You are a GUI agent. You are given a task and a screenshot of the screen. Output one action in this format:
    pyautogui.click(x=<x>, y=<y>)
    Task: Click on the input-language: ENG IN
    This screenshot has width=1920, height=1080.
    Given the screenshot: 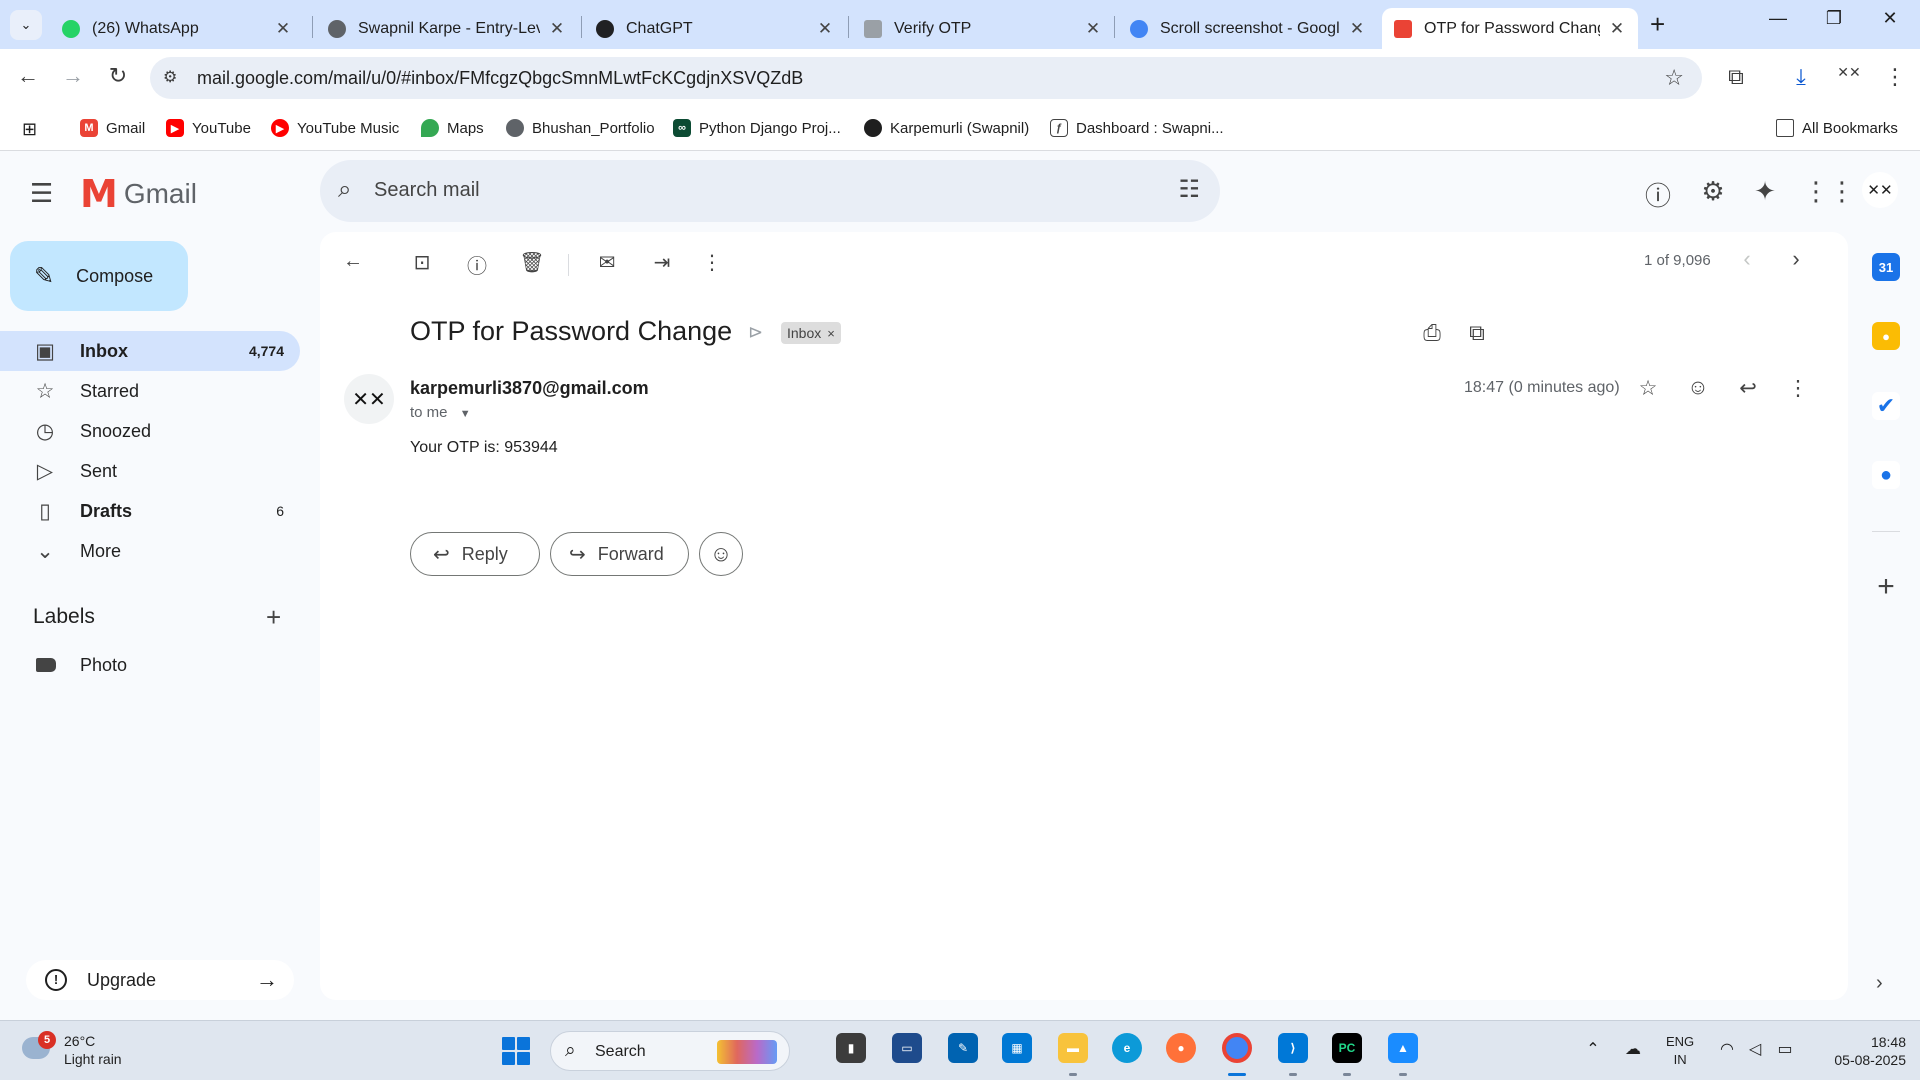 What is the action you would take?
    pyautogui.click(x=1680, y=1051)
    